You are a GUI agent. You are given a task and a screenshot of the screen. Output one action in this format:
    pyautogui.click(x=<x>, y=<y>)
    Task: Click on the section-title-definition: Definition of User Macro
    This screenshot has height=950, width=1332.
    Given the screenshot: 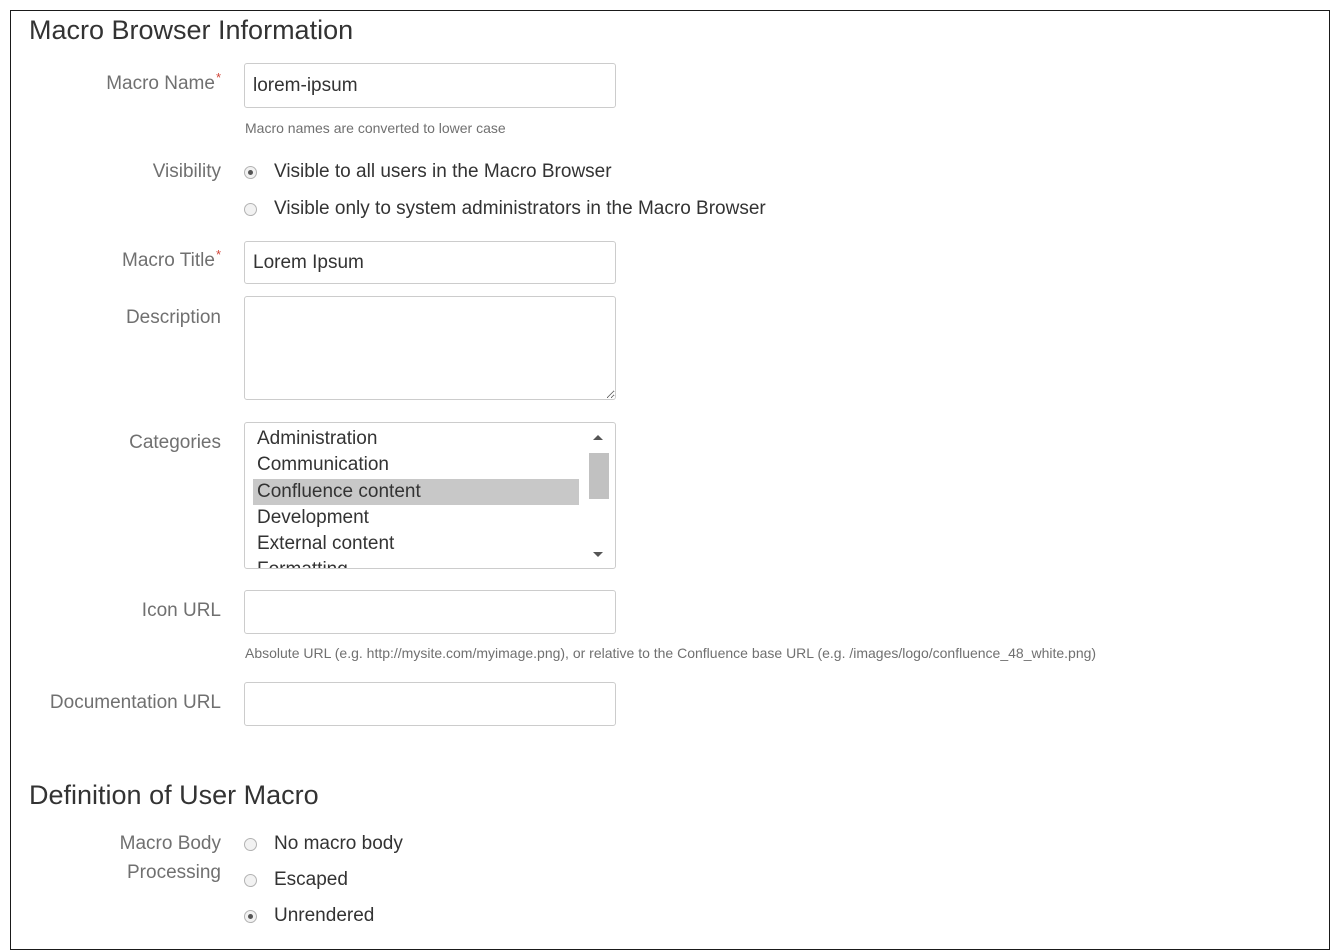 What is the action you would take?
    pyautogui.click(x=174, y=795)
    